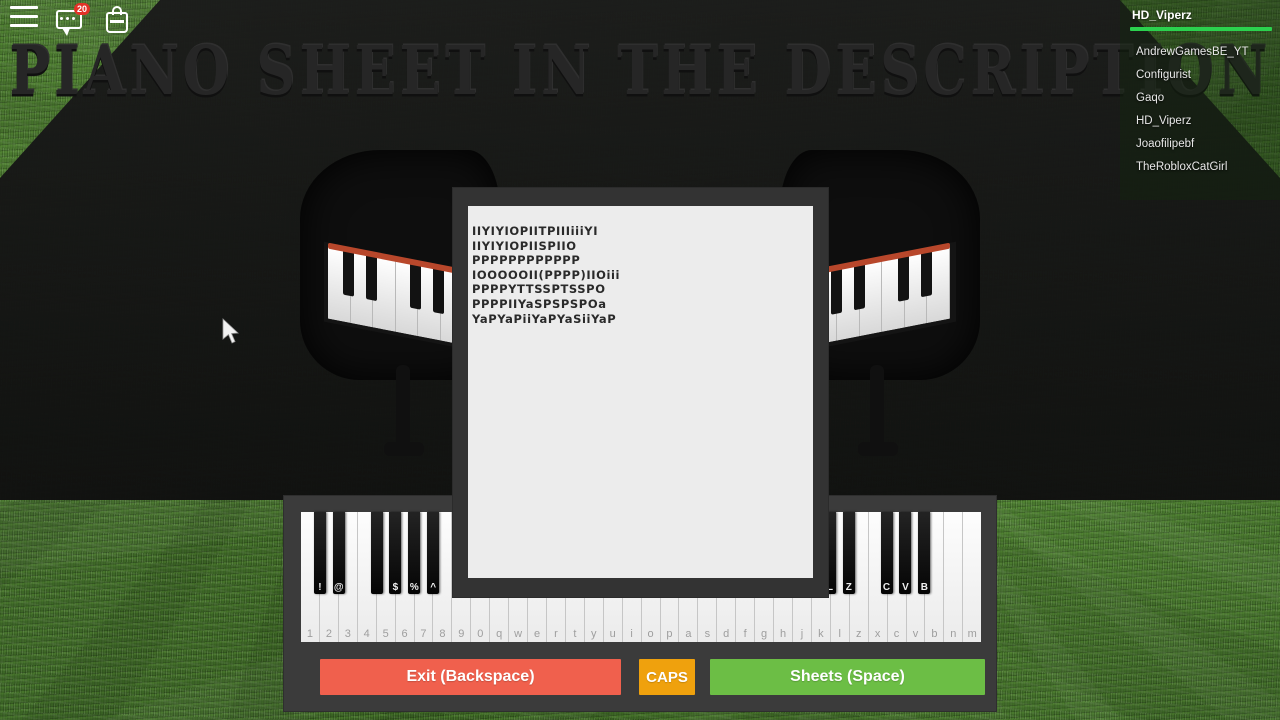 The width and height of the screenshot is (1280, 720). Describe the element at coordinates (848, 553) in the screenshot. I see `black-key: Z` at that location.